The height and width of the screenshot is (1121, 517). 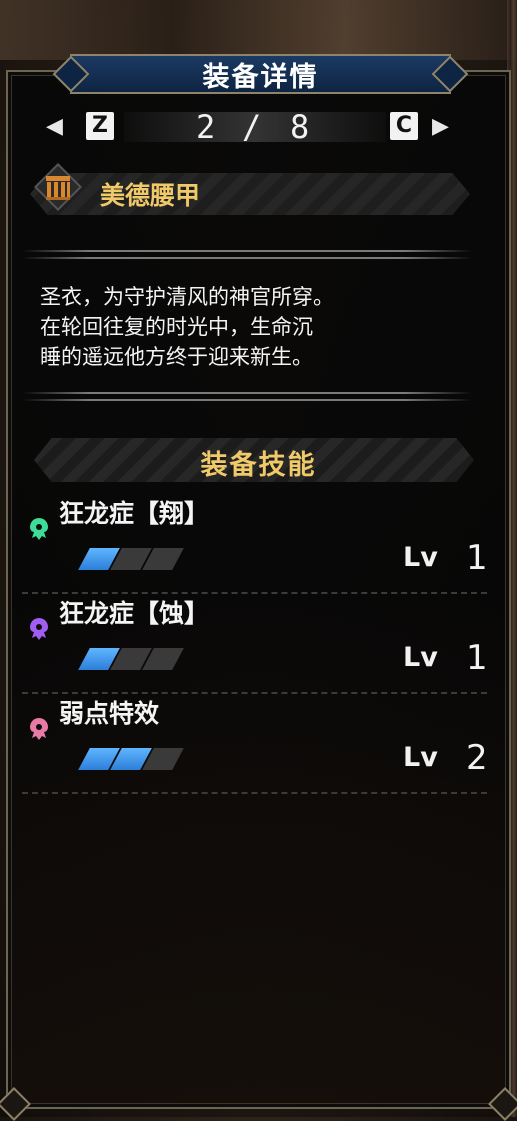 I want to click on description-line: 睡的遥远他方终于迎来新生。, so click(x=176, y=357).